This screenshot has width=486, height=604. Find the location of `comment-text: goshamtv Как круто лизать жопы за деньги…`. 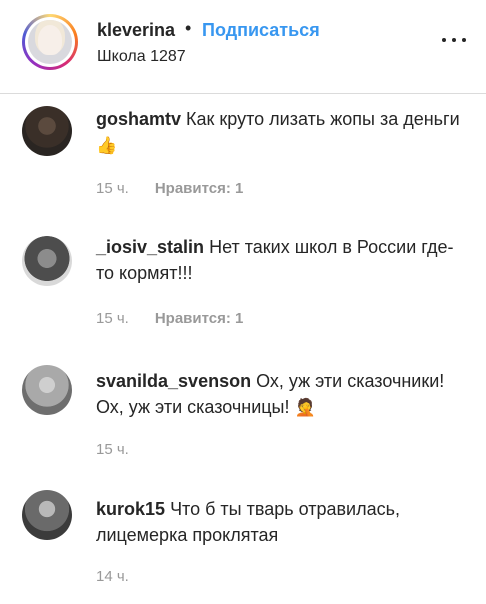

comment-text: goshamtv Как круто лизать жопы за деньги… is located at coordinates (281, 132).